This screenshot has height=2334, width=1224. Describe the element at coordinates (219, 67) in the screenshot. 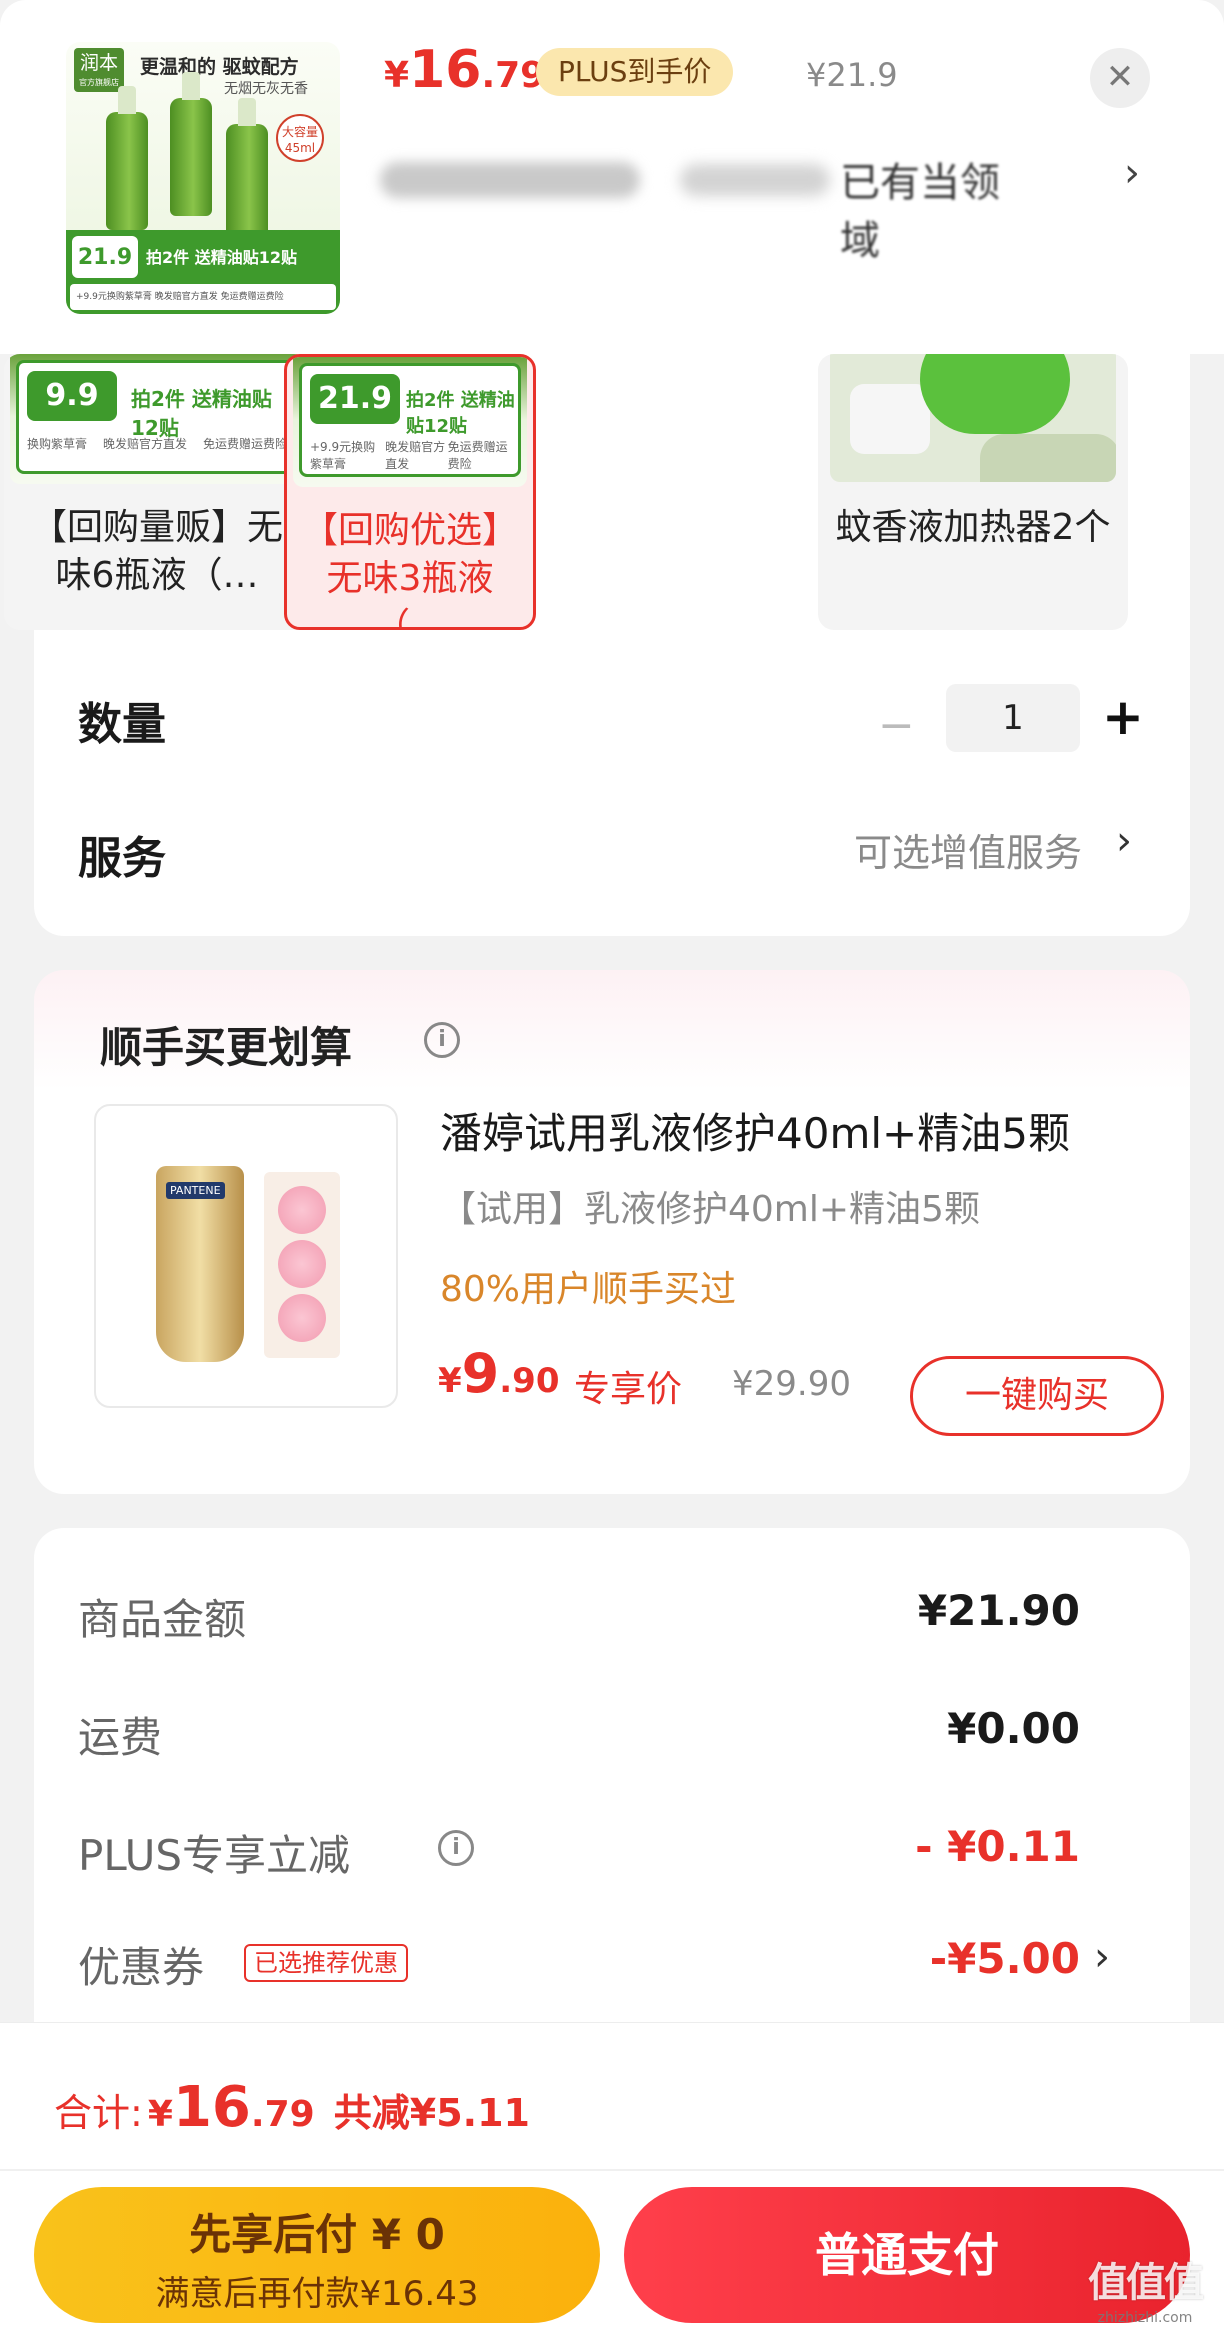

I see `thumb-slogan: 更温和的 驱蚊配方` at that location.